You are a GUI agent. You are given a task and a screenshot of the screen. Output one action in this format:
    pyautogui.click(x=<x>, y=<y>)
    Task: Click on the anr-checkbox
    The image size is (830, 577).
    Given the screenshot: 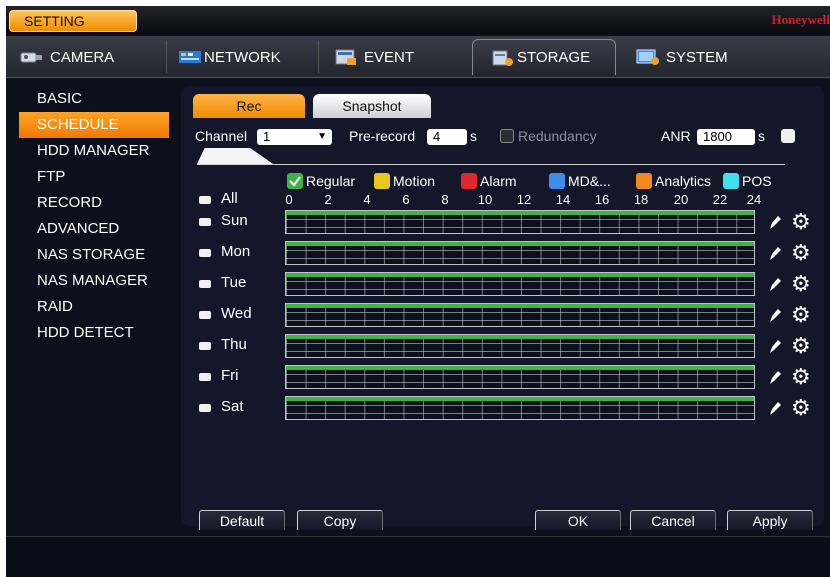 What is the action you would take?
    pyautogui.click(x=788, y=136)
    